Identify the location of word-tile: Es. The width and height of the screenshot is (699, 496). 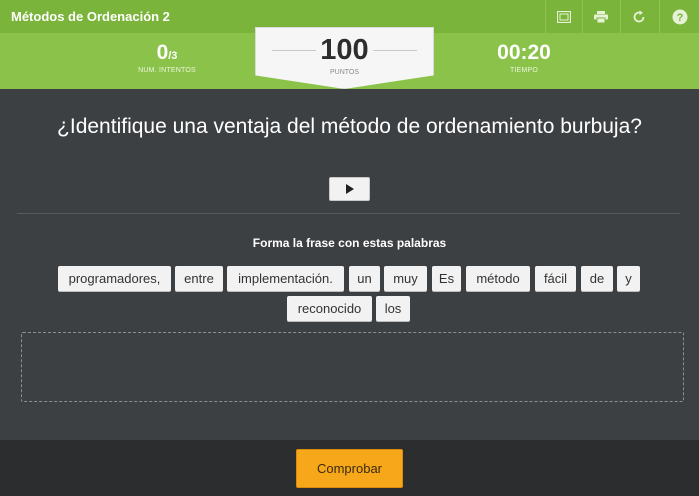
(446, 278).